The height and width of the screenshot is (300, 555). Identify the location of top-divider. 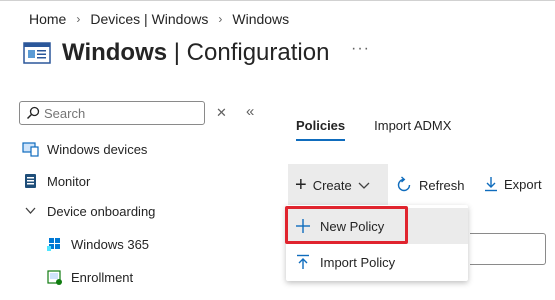
(277, 0).